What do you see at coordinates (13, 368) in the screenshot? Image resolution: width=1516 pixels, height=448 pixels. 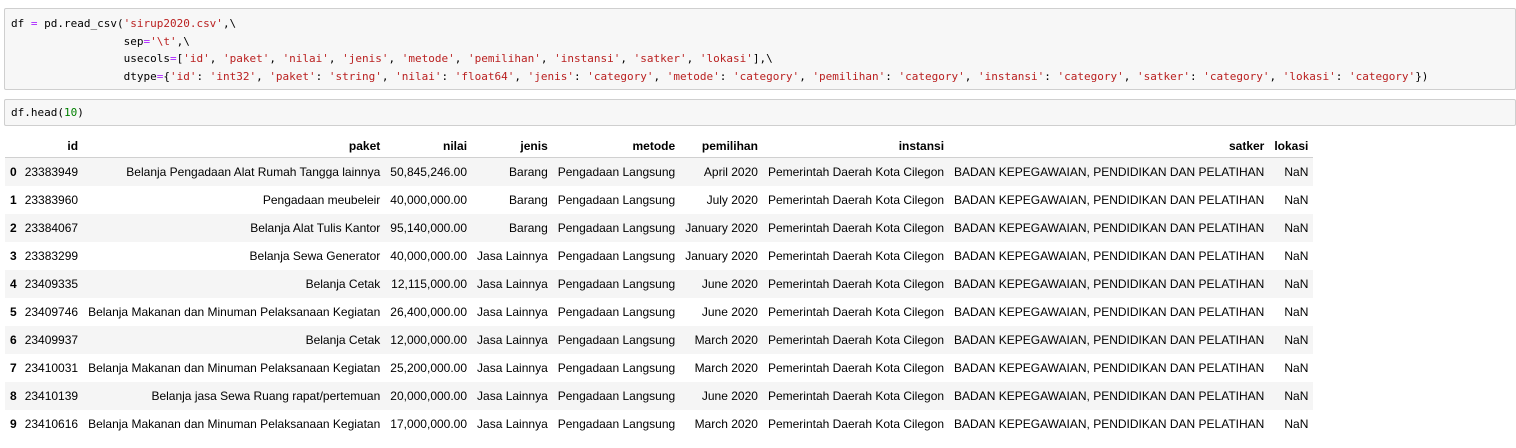 I see `row-index: 7` at bounding box center [13, 368].